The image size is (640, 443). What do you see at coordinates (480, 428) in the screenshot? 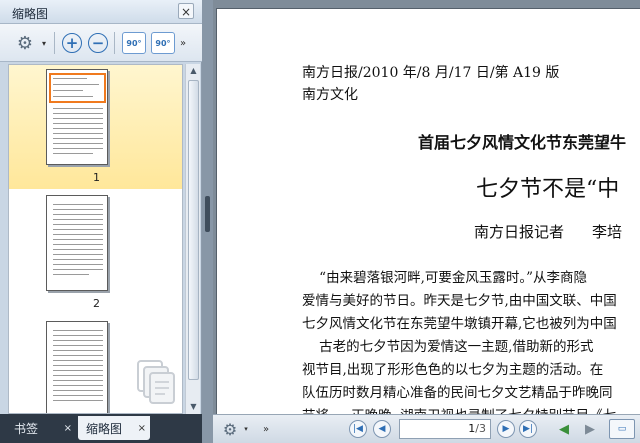
I see `total-pages: /3` at bounding box center [480, 428].